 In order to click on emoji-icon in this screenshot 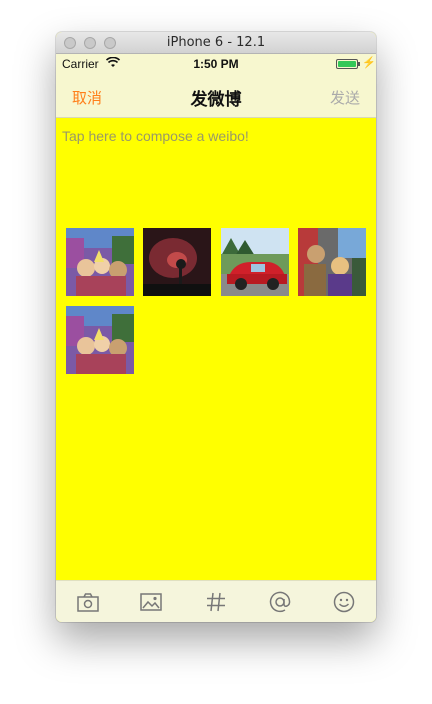, I will do `click(344, 602)`.